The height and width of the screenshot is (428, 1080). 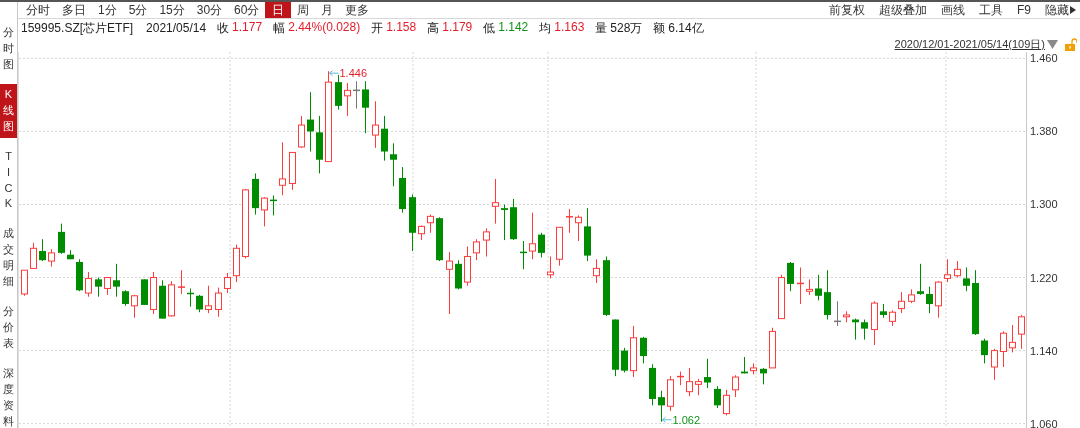 I want to click on period-tab: 30分, so click(x=209, y=10).